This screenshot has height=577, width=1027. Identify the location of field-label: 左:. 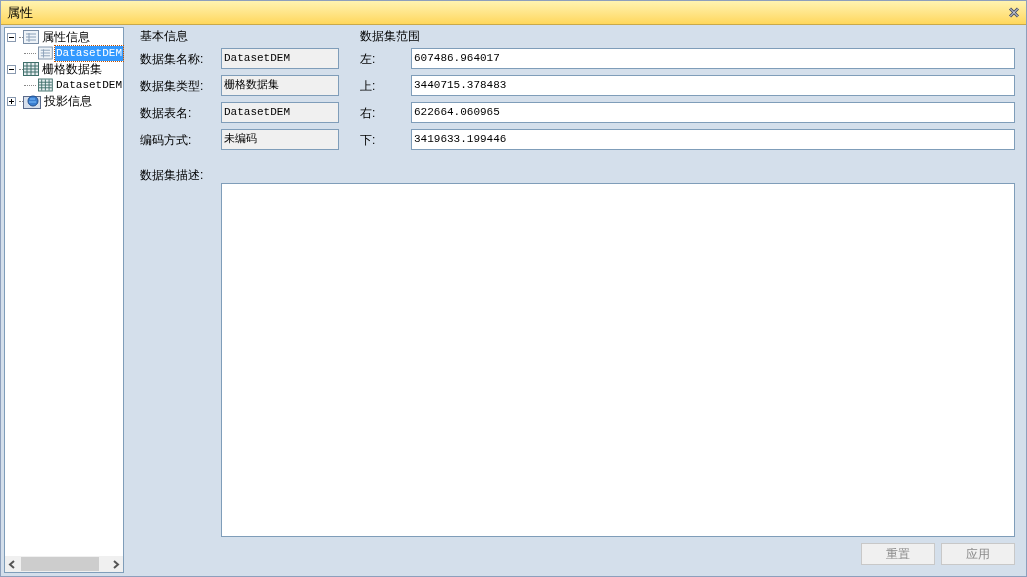
(368, 59).